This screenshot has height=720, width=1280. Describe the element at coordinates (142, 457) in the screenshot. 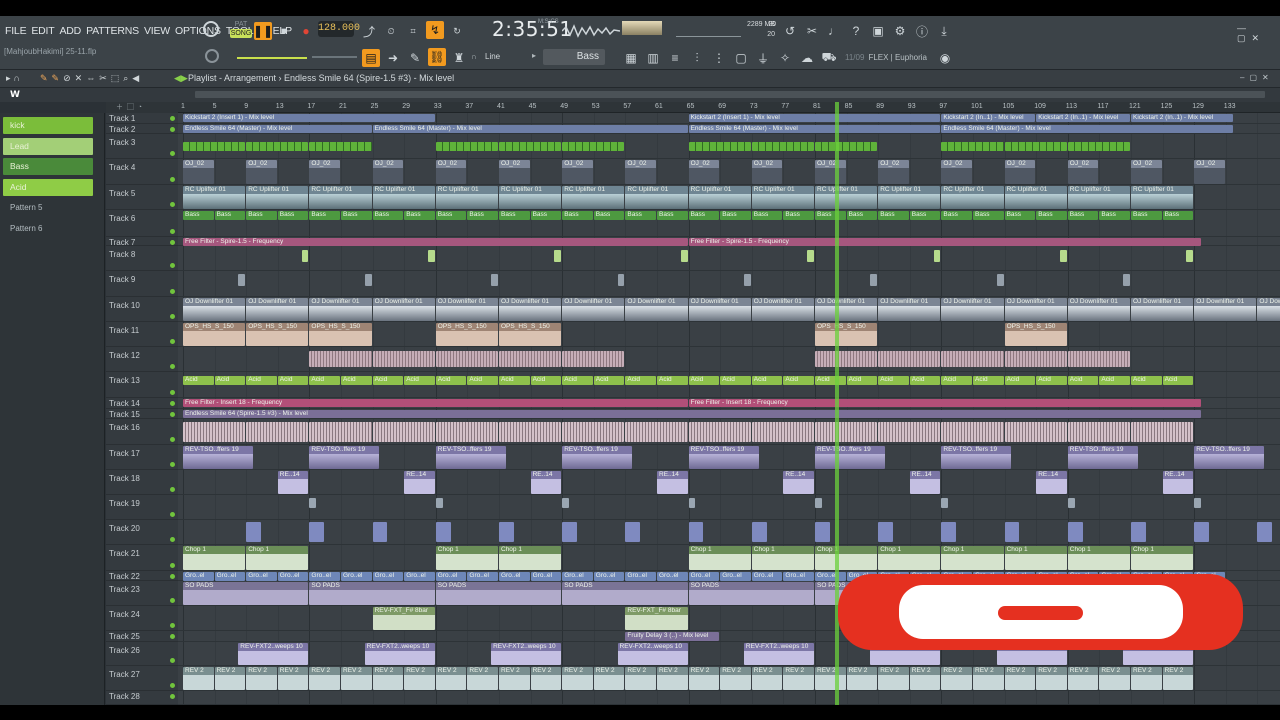

I see `track-header: Track 17` at that location.